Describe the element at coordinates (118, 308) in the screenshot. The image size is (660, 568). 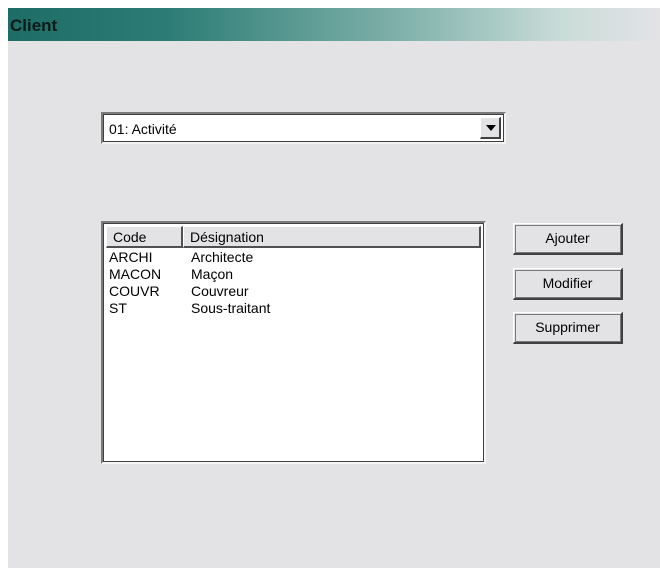
I see `cell-code: ST` at that location.